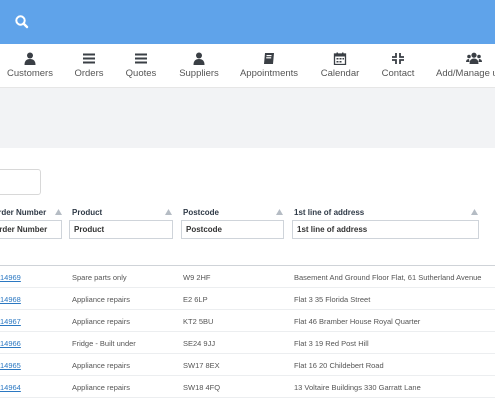  I want to click on nav-add-manage-users: Add/Manage u, so click(465, 68).